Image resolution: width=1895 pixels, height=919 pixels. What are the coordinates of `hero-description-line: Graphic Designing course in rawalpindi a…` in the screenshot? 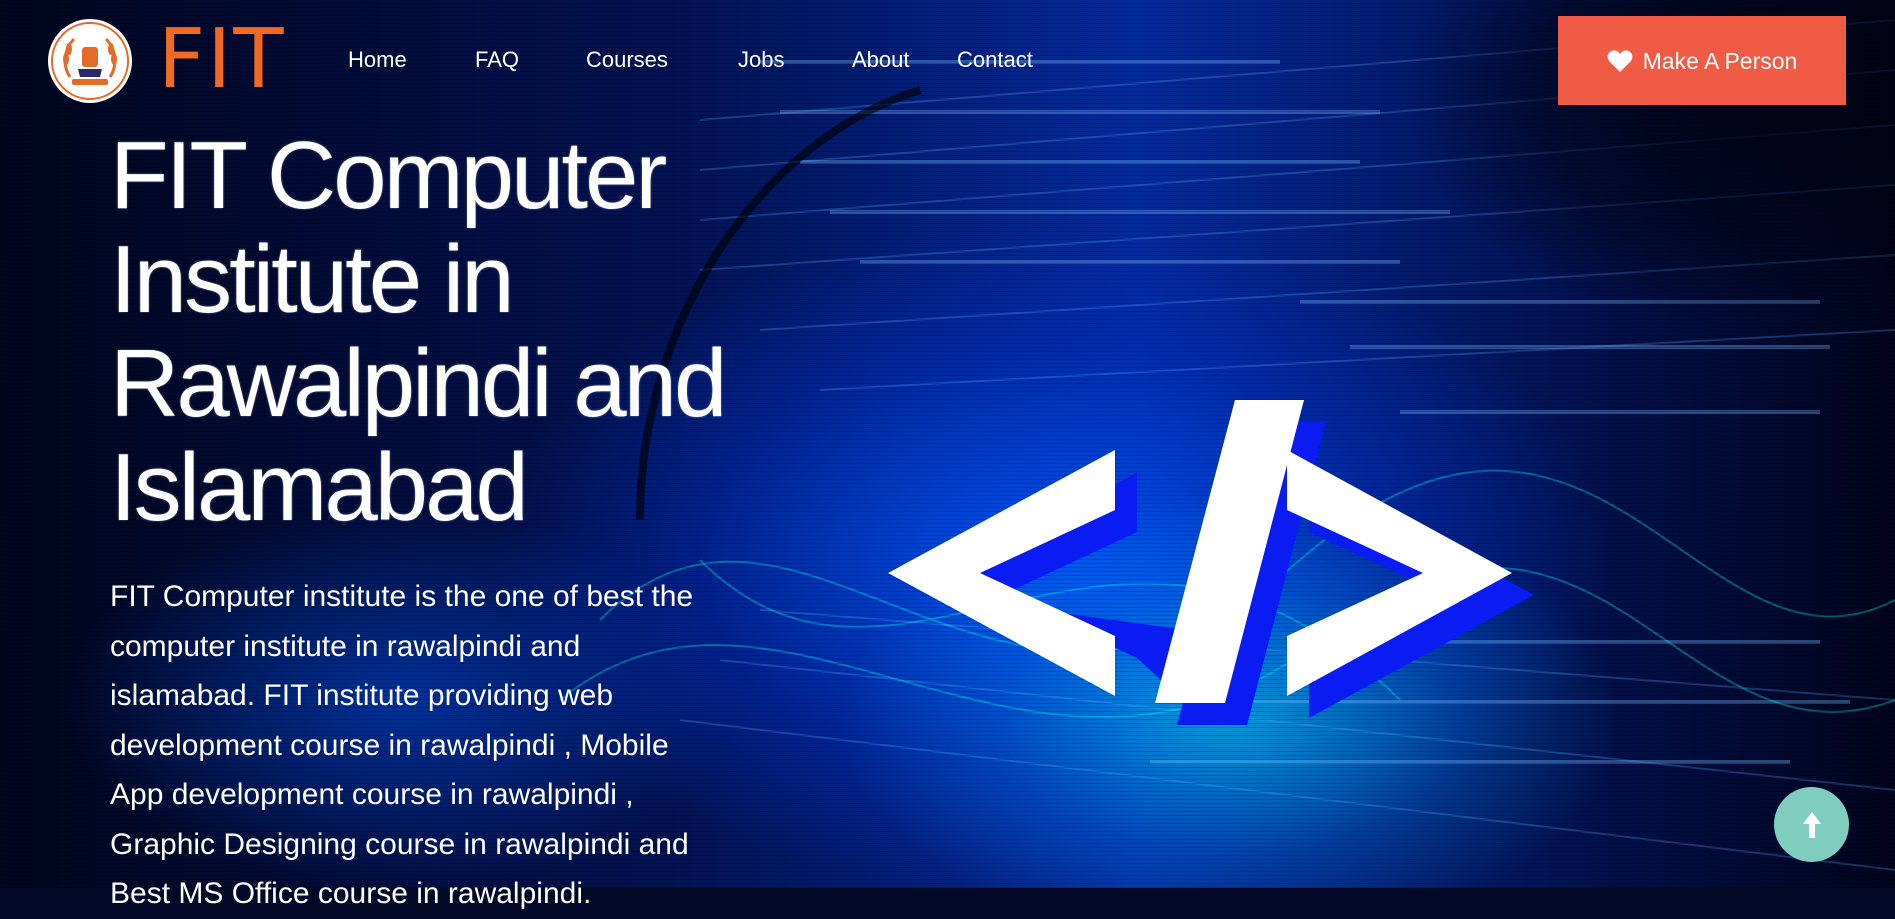 It's located at (399, 844).